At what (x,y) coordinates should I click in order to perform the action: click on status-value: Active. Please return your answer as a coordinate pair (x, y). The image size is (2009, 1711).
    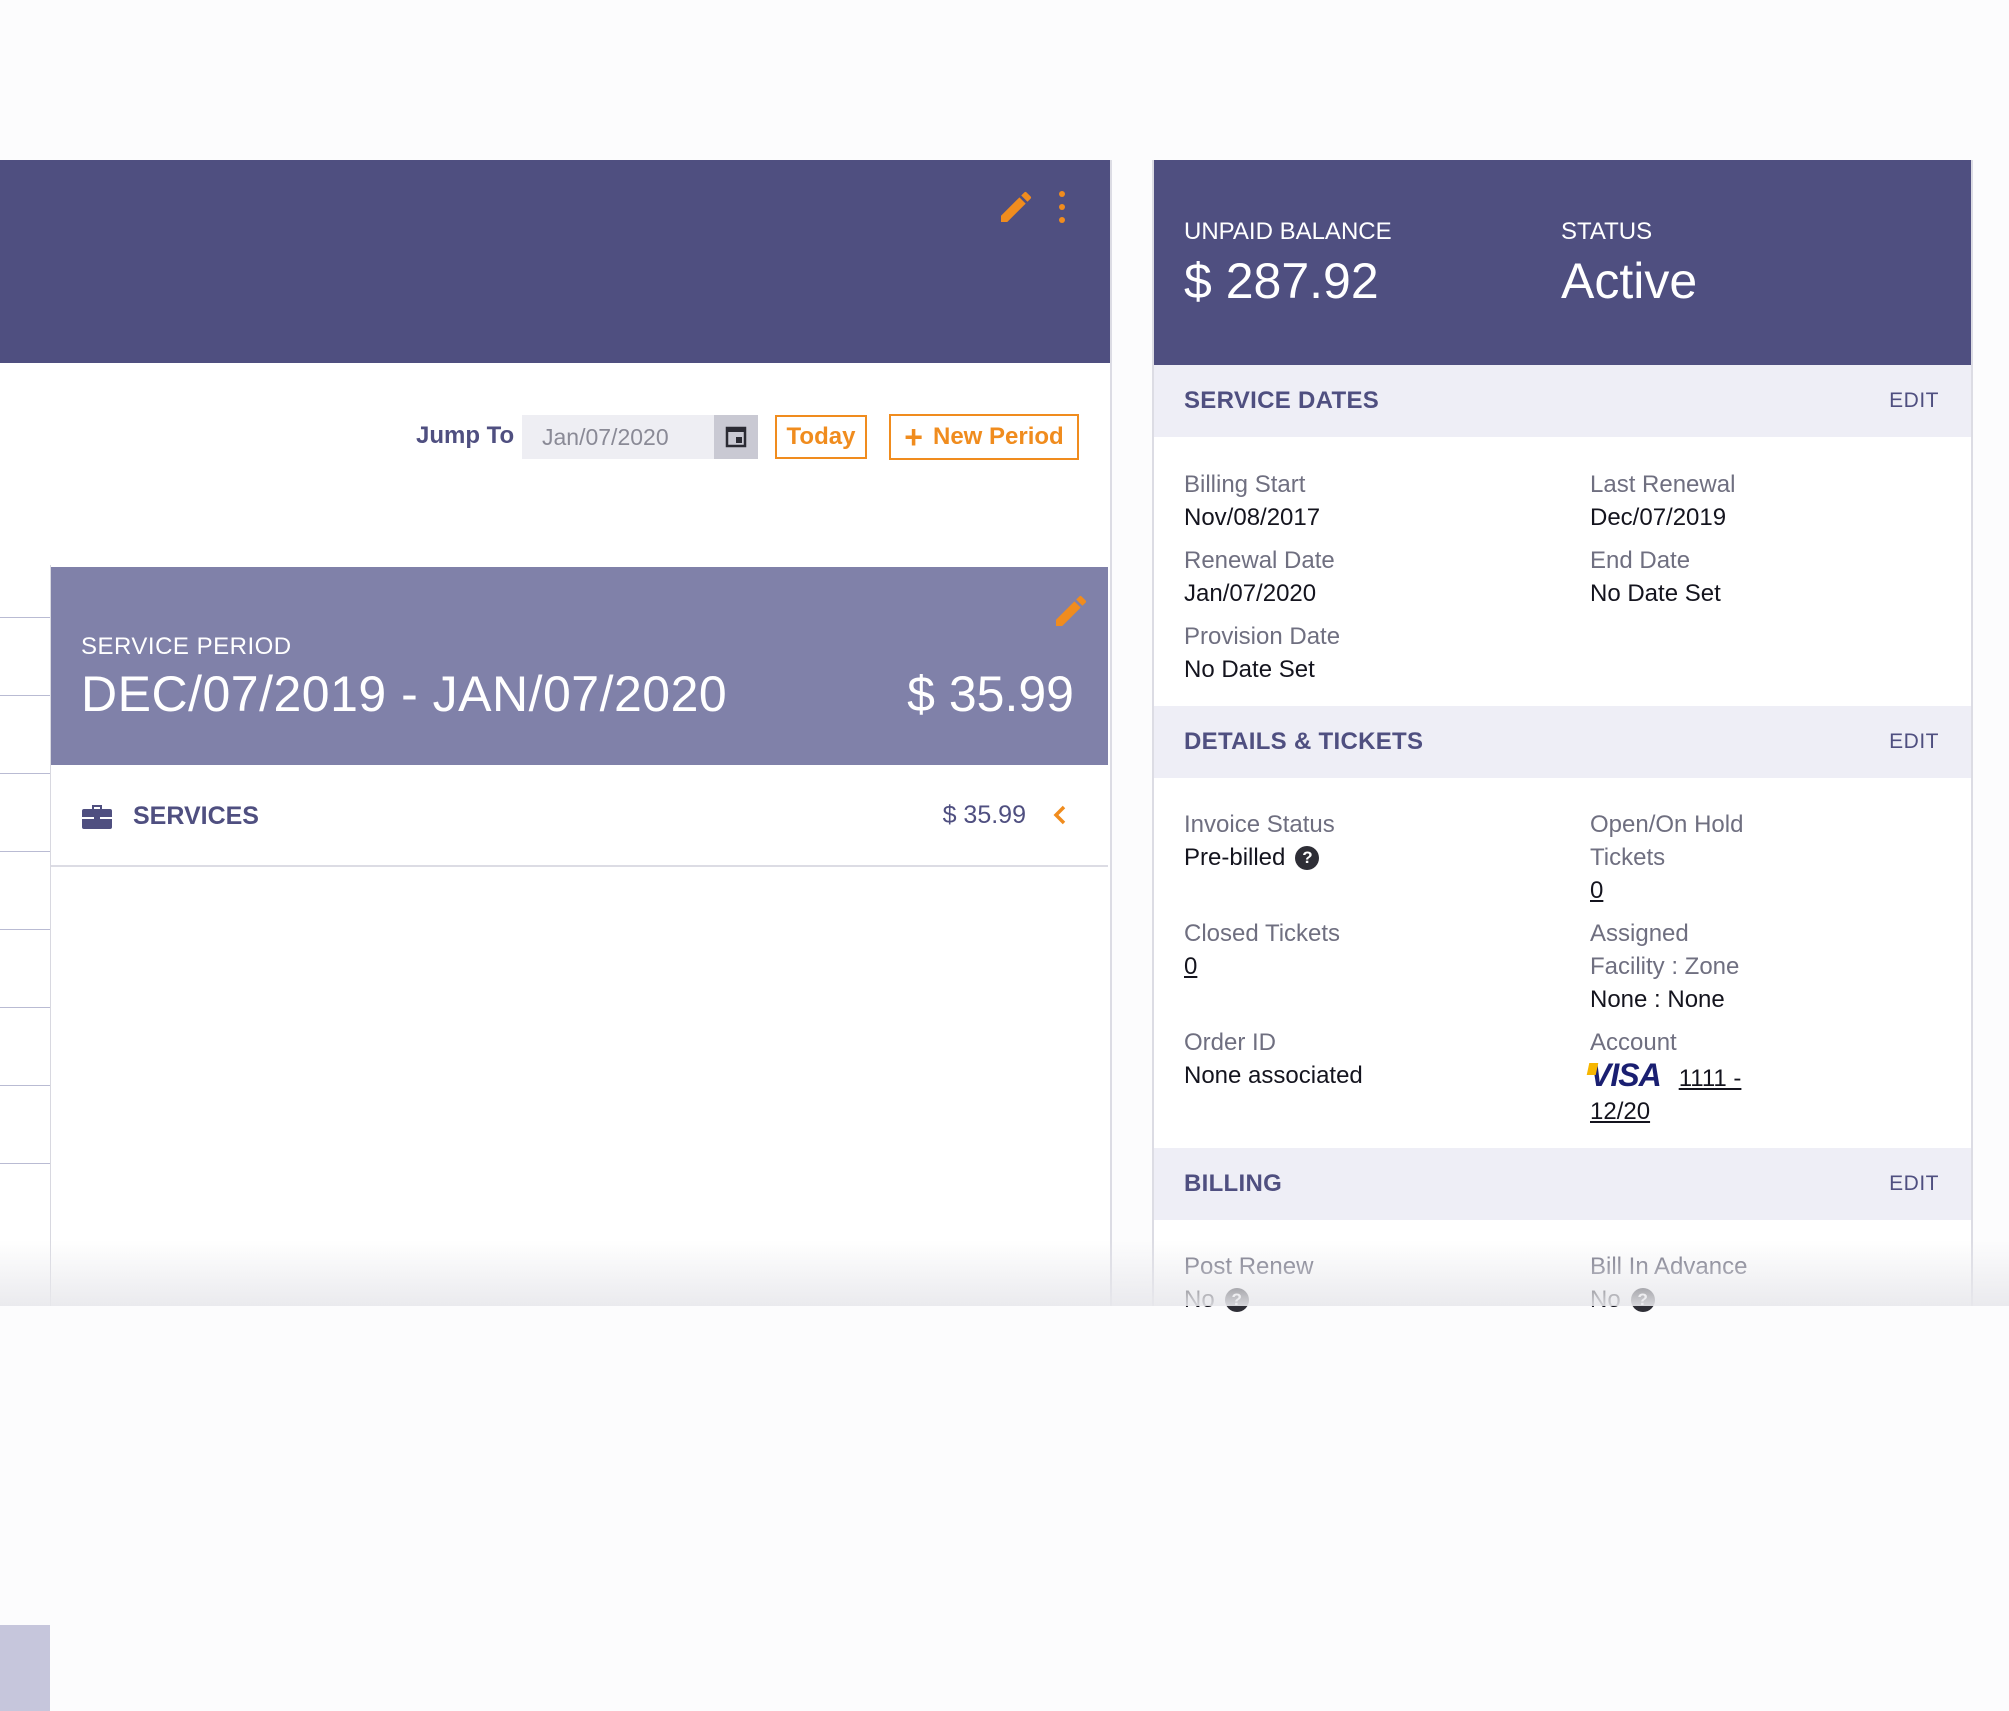
    Looking at the image, I should click on (1629, 281).